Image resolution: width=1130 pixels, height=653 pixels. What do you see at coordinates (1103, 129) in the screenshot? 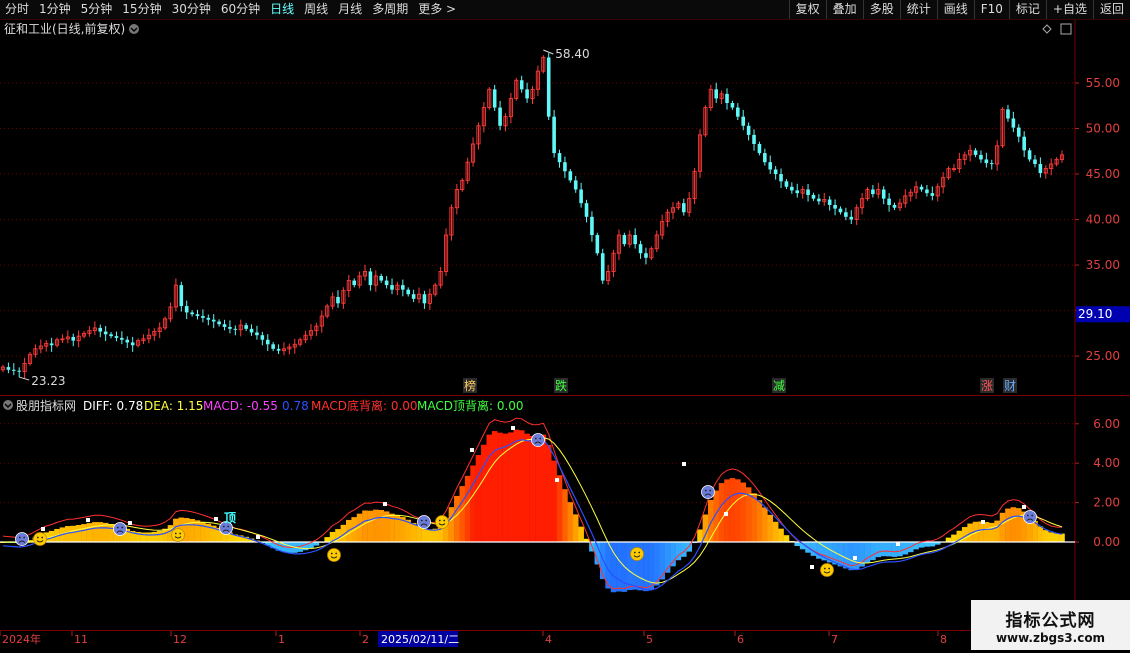
I see `price-tick-label: 50.00` at bounding box center [1103, 129].